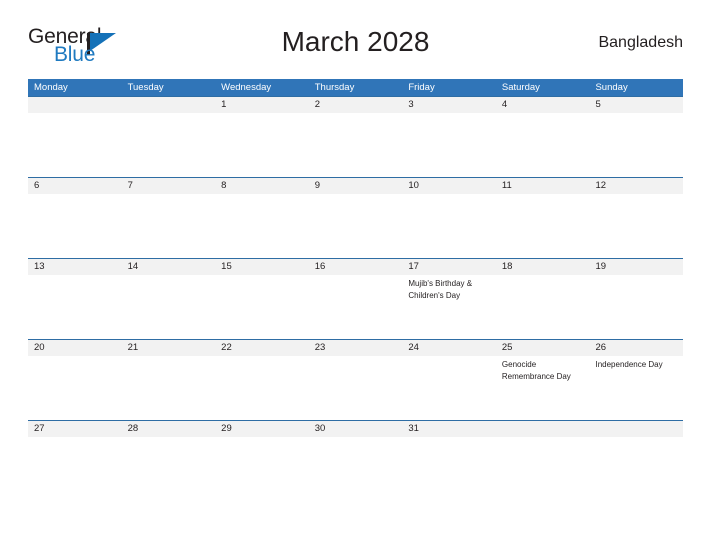  I want to click on day-cell: 2, so click(356, 137).